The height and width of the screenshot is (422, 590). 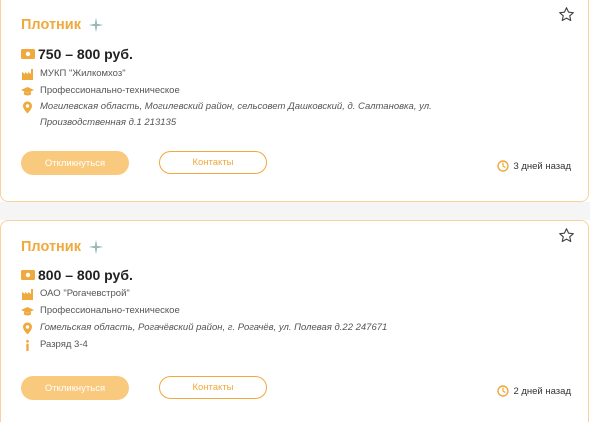 I want to click on posted-time: 3 дней назад, so click(x=534, y=166).